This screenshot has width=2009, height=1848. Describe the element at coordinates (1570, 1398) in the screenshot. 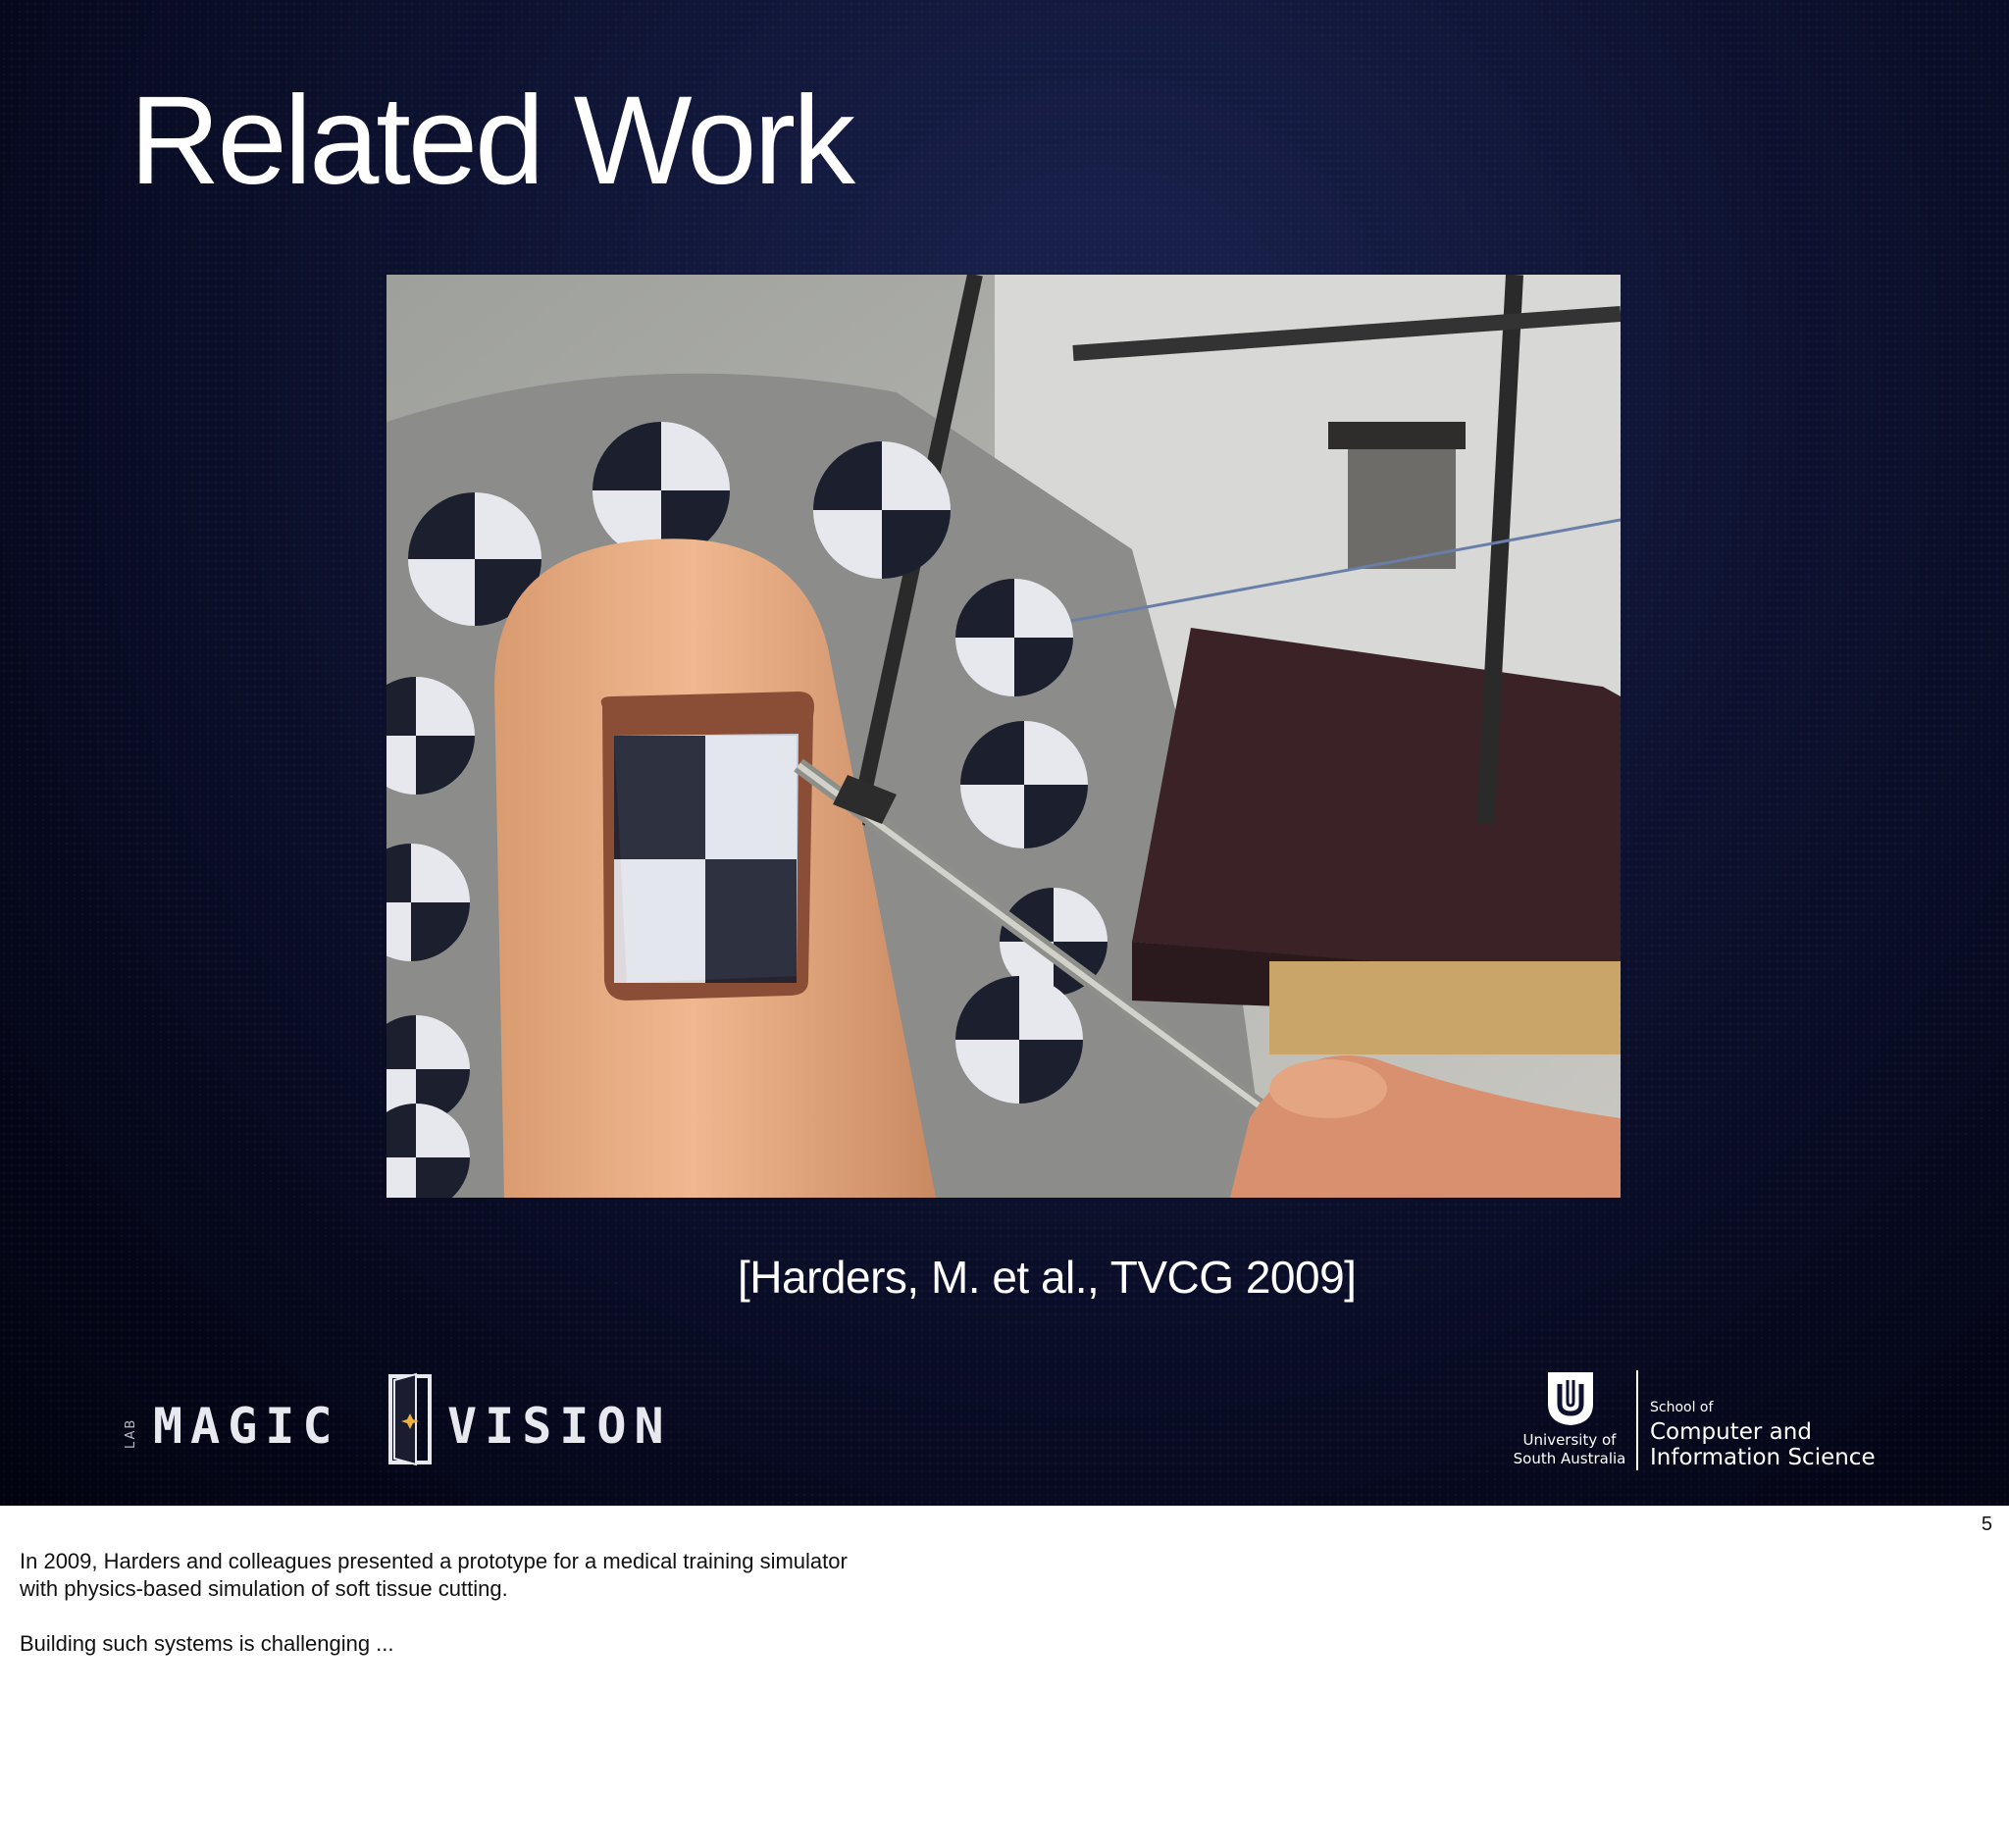

I see `university-crest-icon` at that location.